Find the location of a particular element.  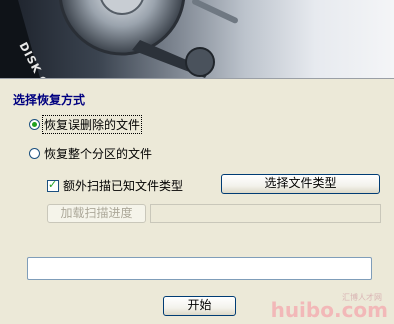

start-button: 开始 is located at coordinates (199, 306).